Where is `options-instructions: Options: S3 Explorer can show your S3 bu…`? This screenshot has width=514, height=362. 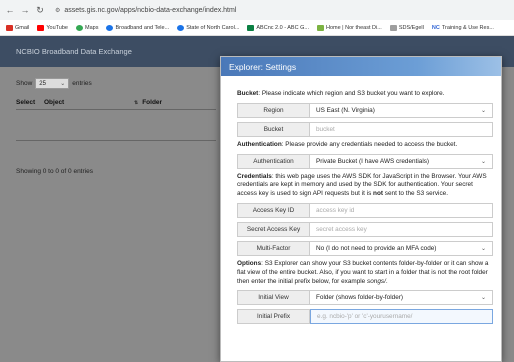
options-instructions: Options: S3 Explorer can show your S3 bu… is located at coordinates (363, 272).